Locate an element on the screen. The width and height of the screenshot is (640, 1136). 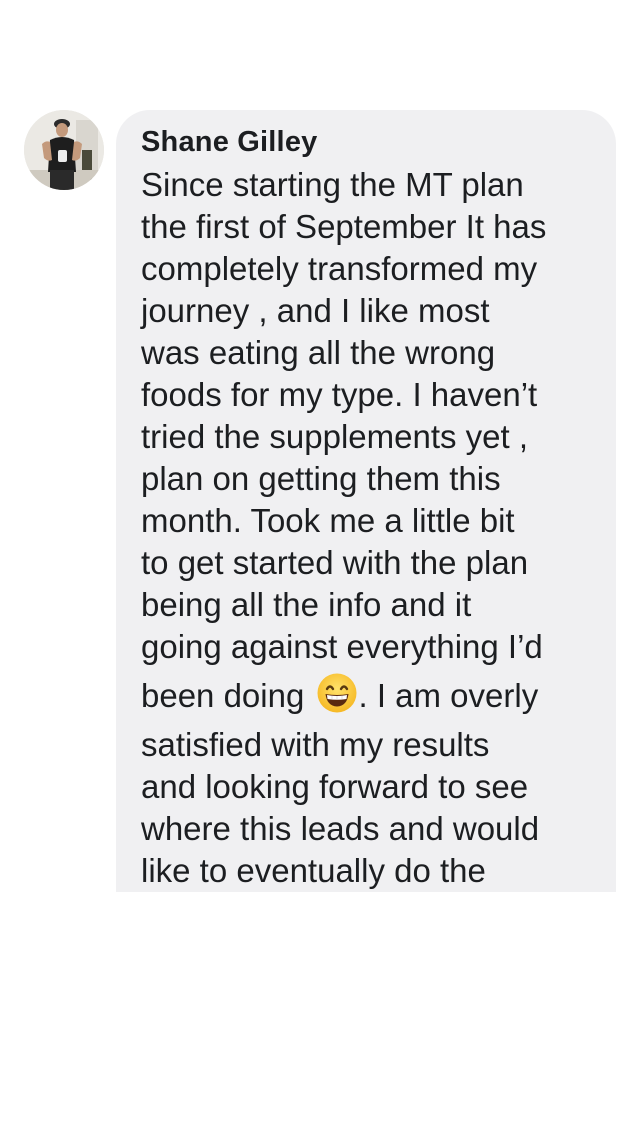
author-avatar is located at coordinates (64, 150).